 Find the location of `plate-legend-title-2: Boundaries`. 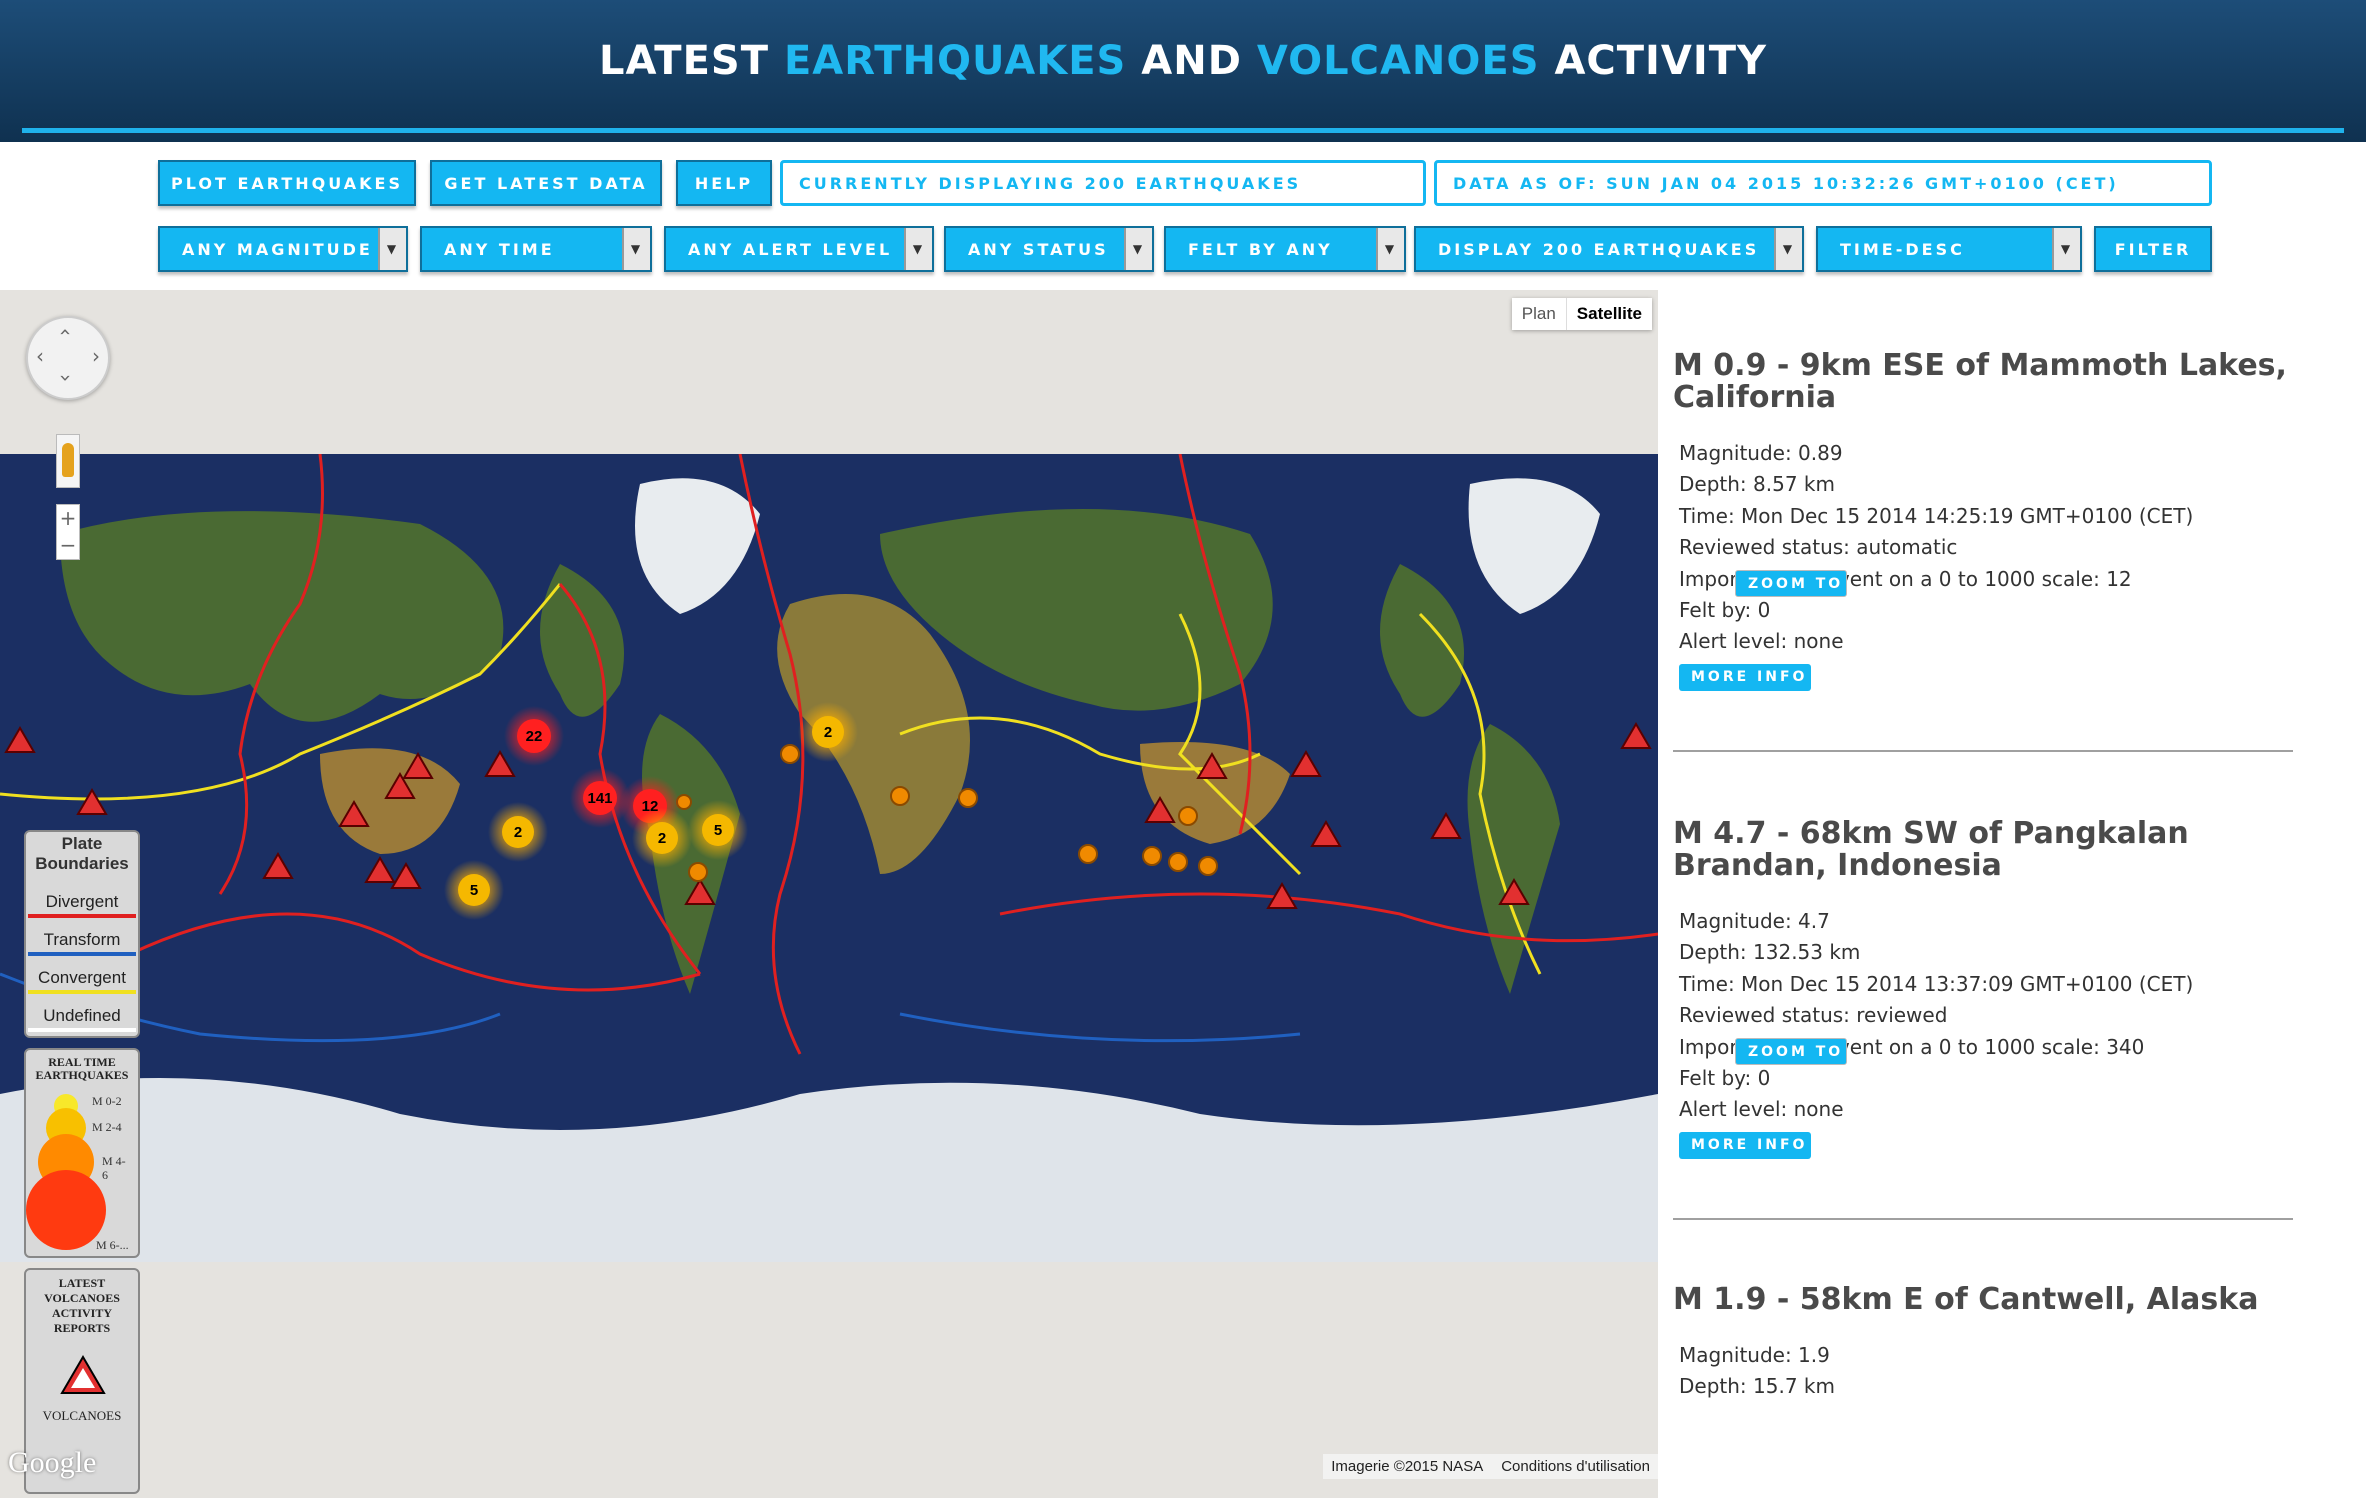

plate-legend-title-2: Boundaries is located at coordinates (82, 863).